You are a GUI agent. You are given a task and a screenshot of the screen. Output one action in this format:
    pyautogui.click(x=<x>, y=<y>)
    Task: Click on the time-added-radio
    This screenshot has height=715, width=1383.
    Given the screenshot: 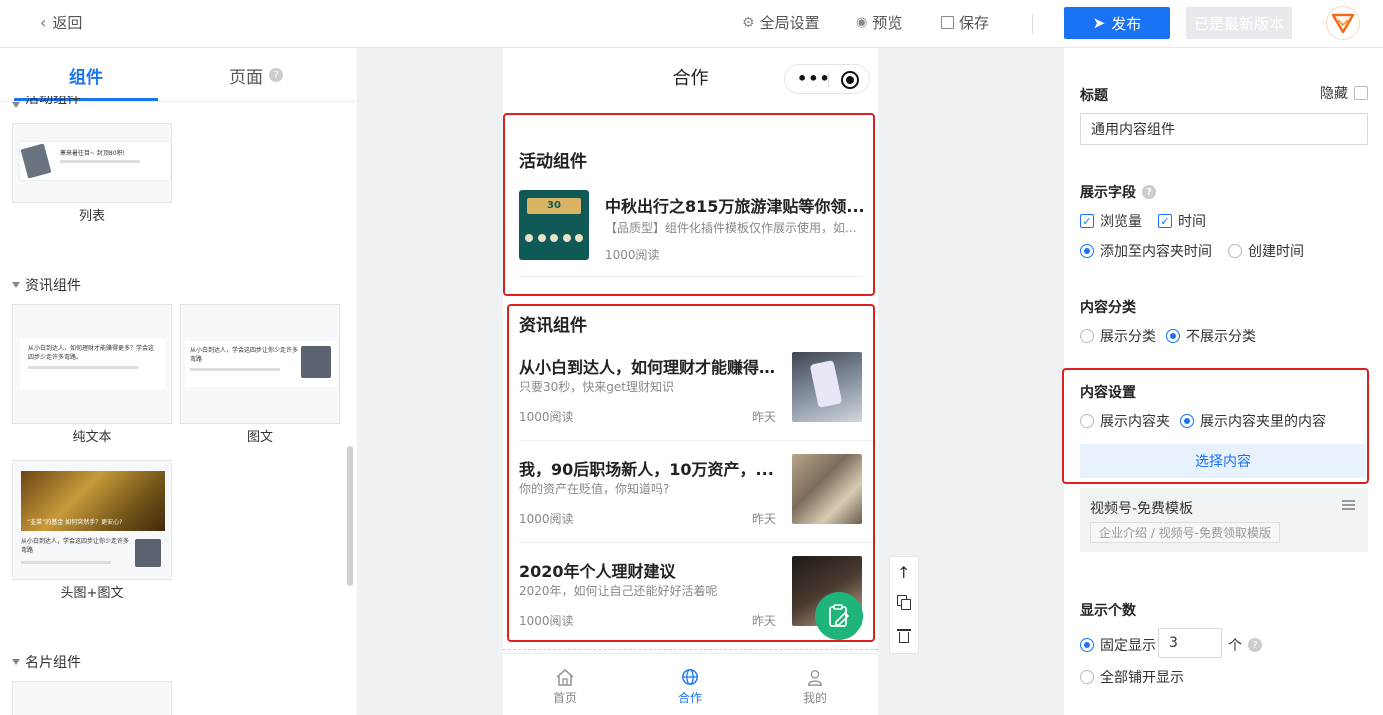 What is the action you would take?
    pyautogui.click(x=1087, y=251)
    